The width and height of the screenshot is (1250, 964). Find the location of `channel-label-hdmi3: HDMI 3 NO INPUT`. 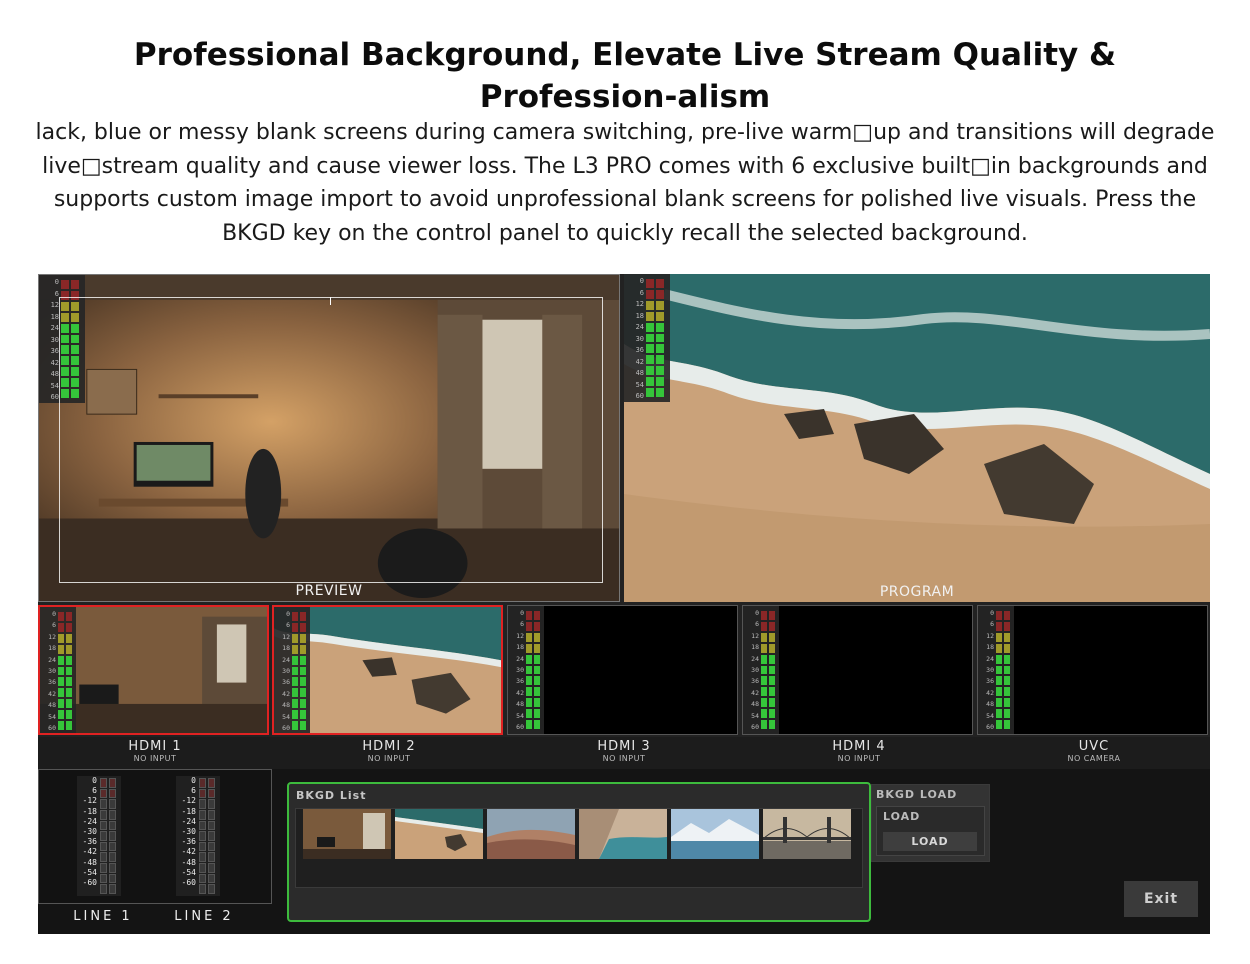

channel-label-hdmi3: HDMI 3 NO INPUT is located at coordinates (624, 751).